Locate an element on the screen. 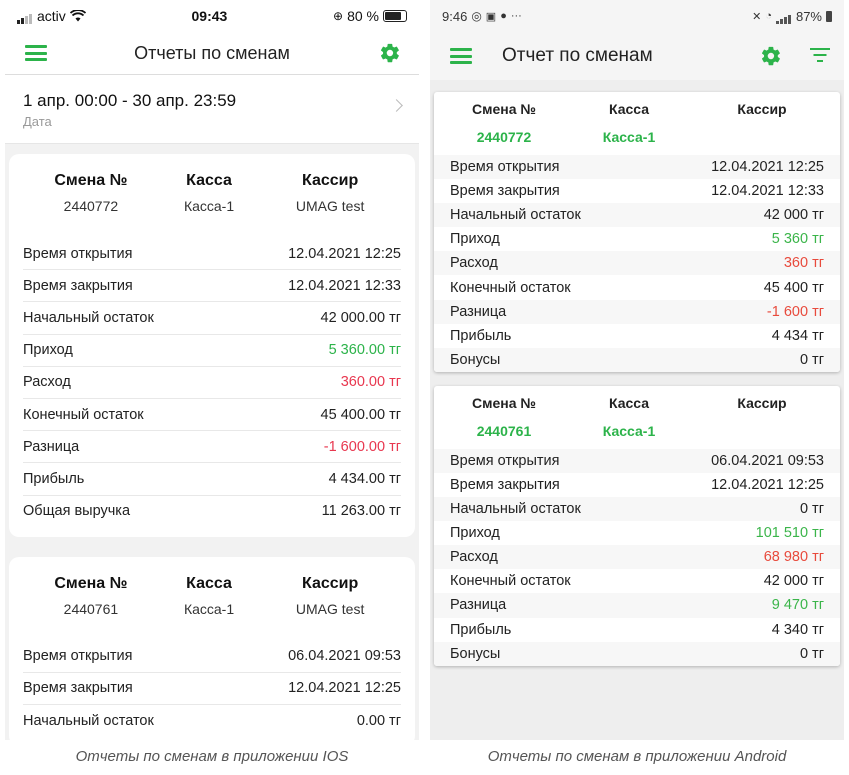 The width and height of the screenshot is (849, 775). shift-number: 2440772 is located at coordinates (504, 137).